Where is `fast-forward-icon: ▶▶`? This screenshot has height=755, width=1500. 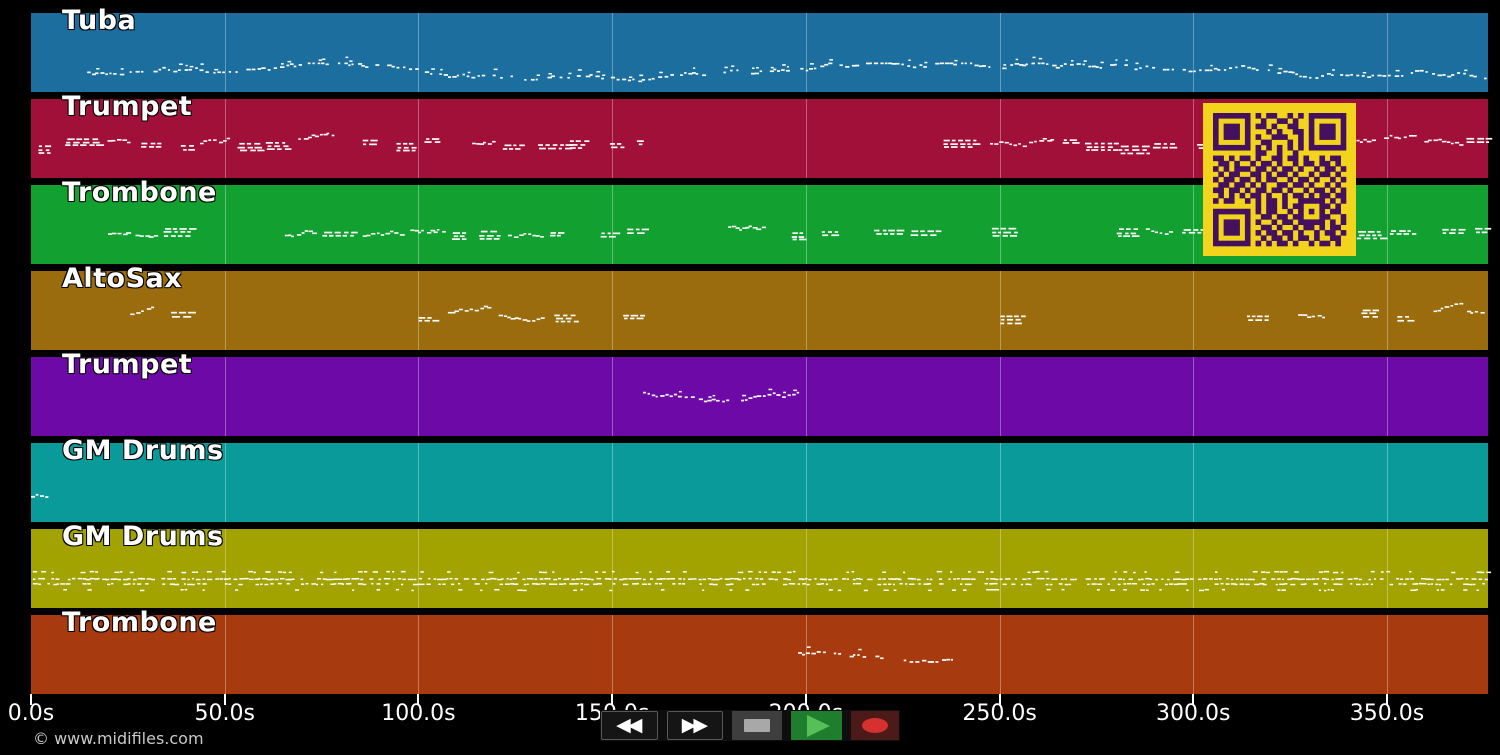 fast-forward-icon: ▶▶ is located at coordinates (694, 725).